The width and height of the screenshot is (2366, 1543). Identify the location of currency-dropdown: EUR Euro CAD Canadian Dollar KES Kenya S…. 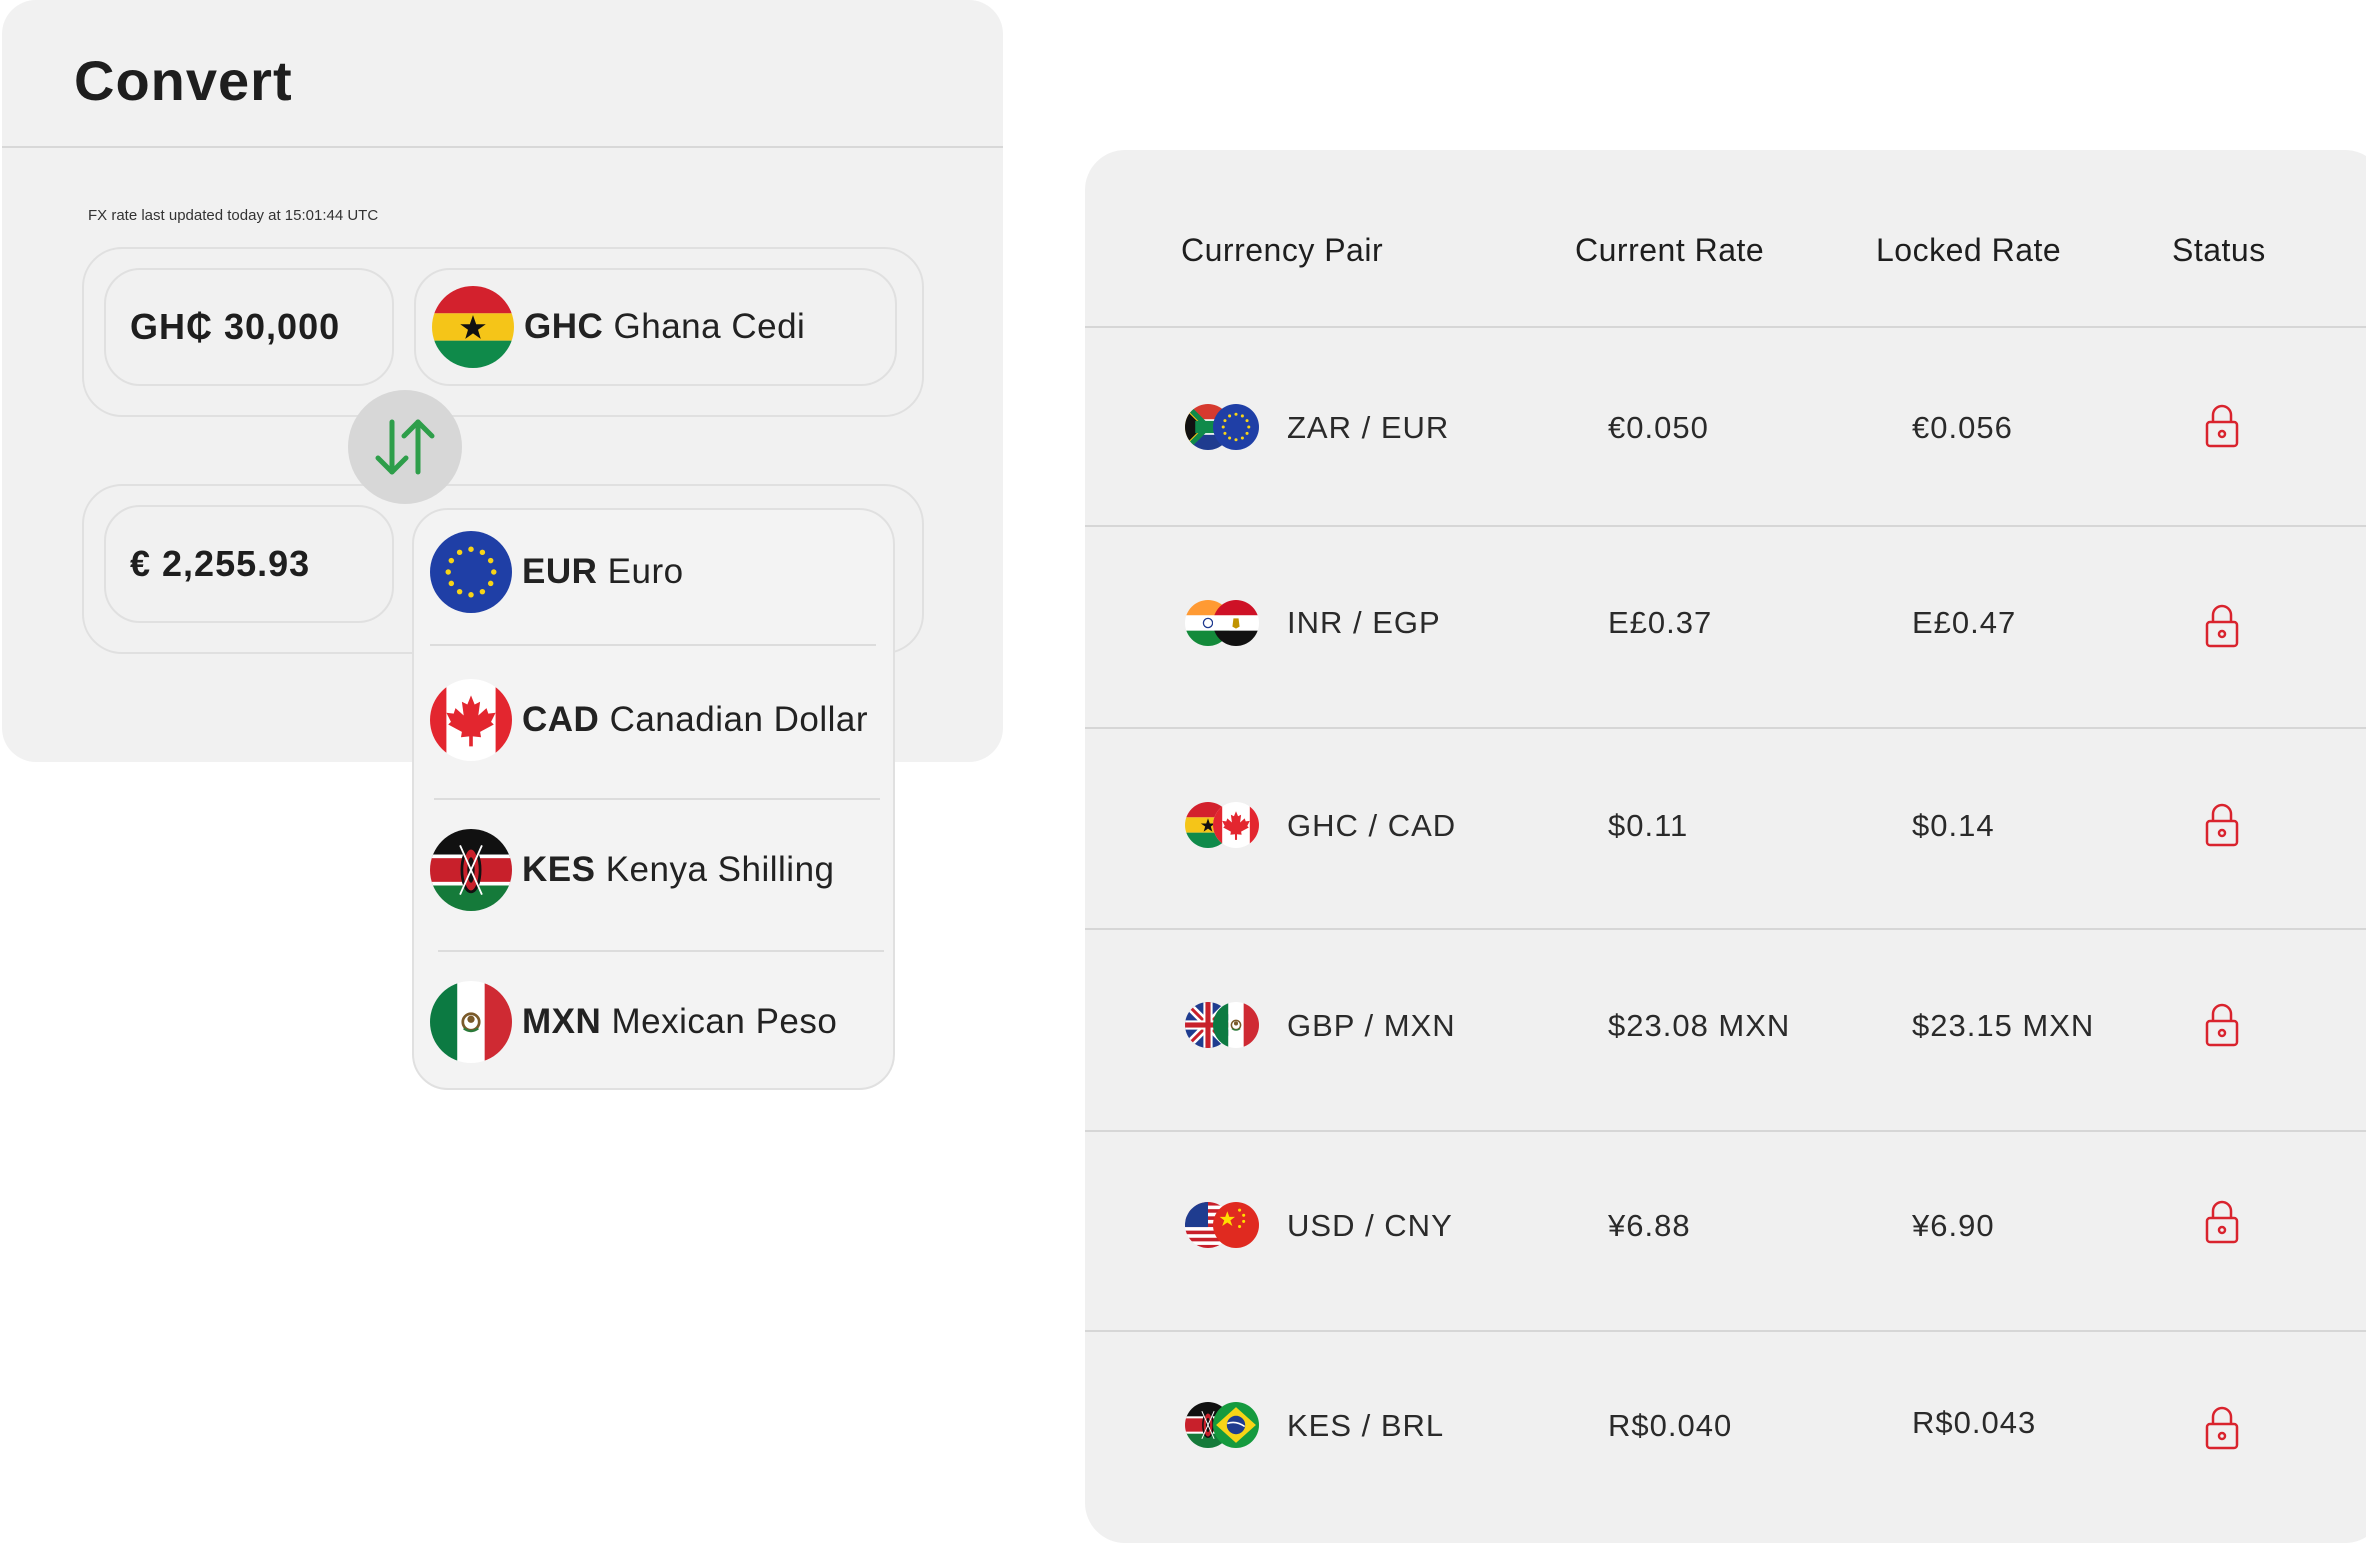
(653, 799).